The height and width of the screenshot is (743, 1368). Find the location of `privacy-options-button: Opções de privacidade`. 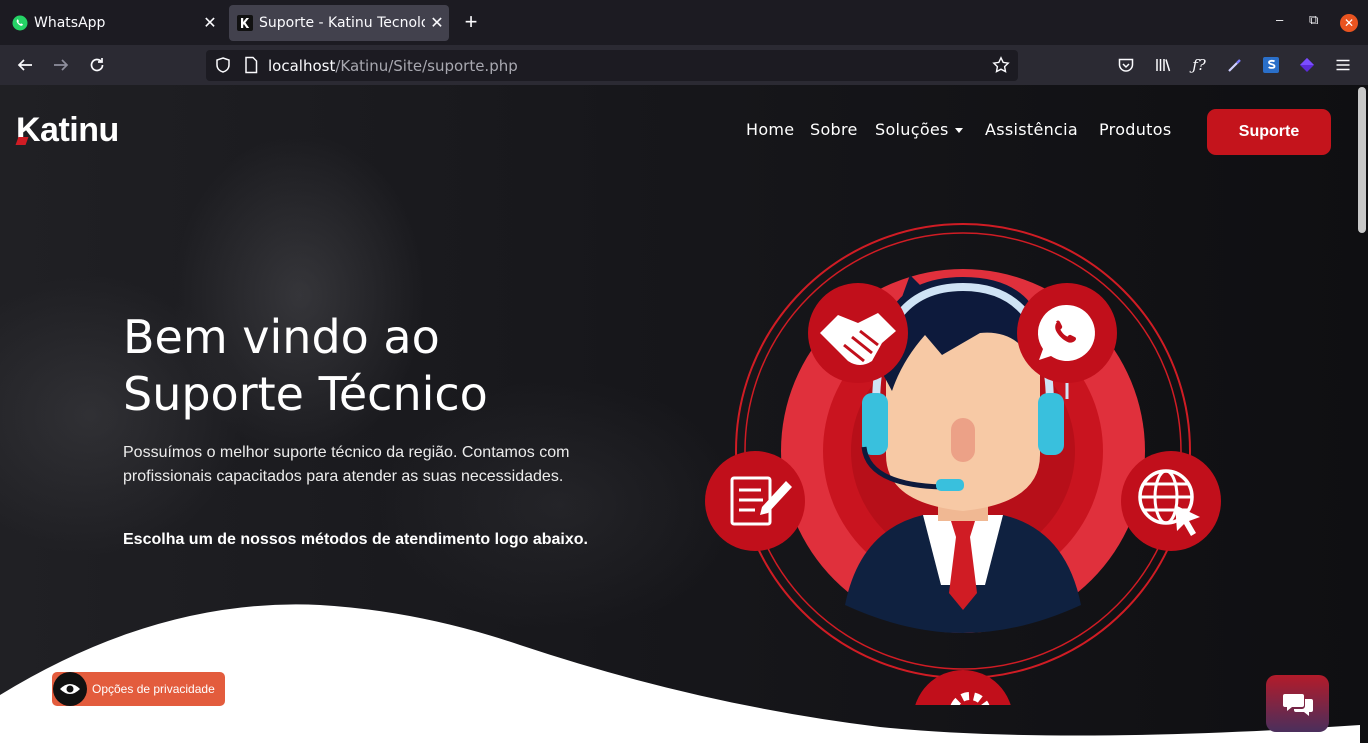

privacy-options-button: Opções de privacidade is located at coordinates (138, 689).